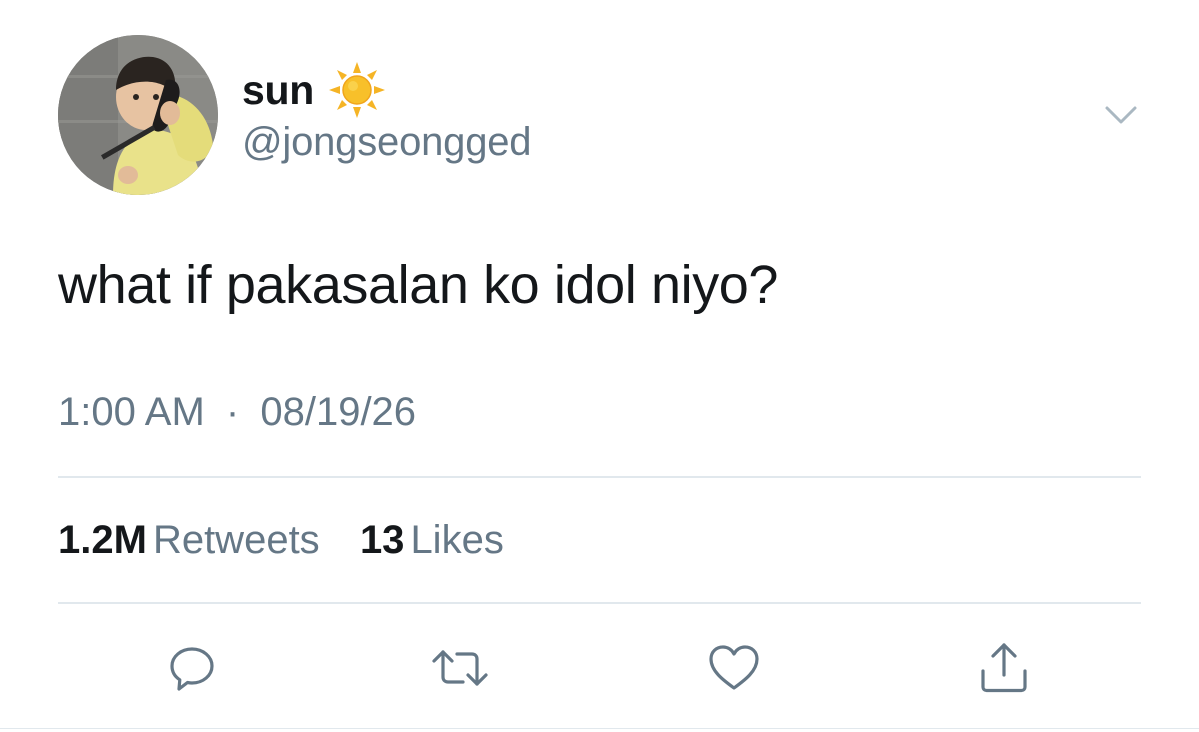 Image resolution: width=1199 pixels, height=732 pixels. Describe the element at coordinates (387, 142) in the screenshot. I see `user-handle: @jongseongged` at that location.